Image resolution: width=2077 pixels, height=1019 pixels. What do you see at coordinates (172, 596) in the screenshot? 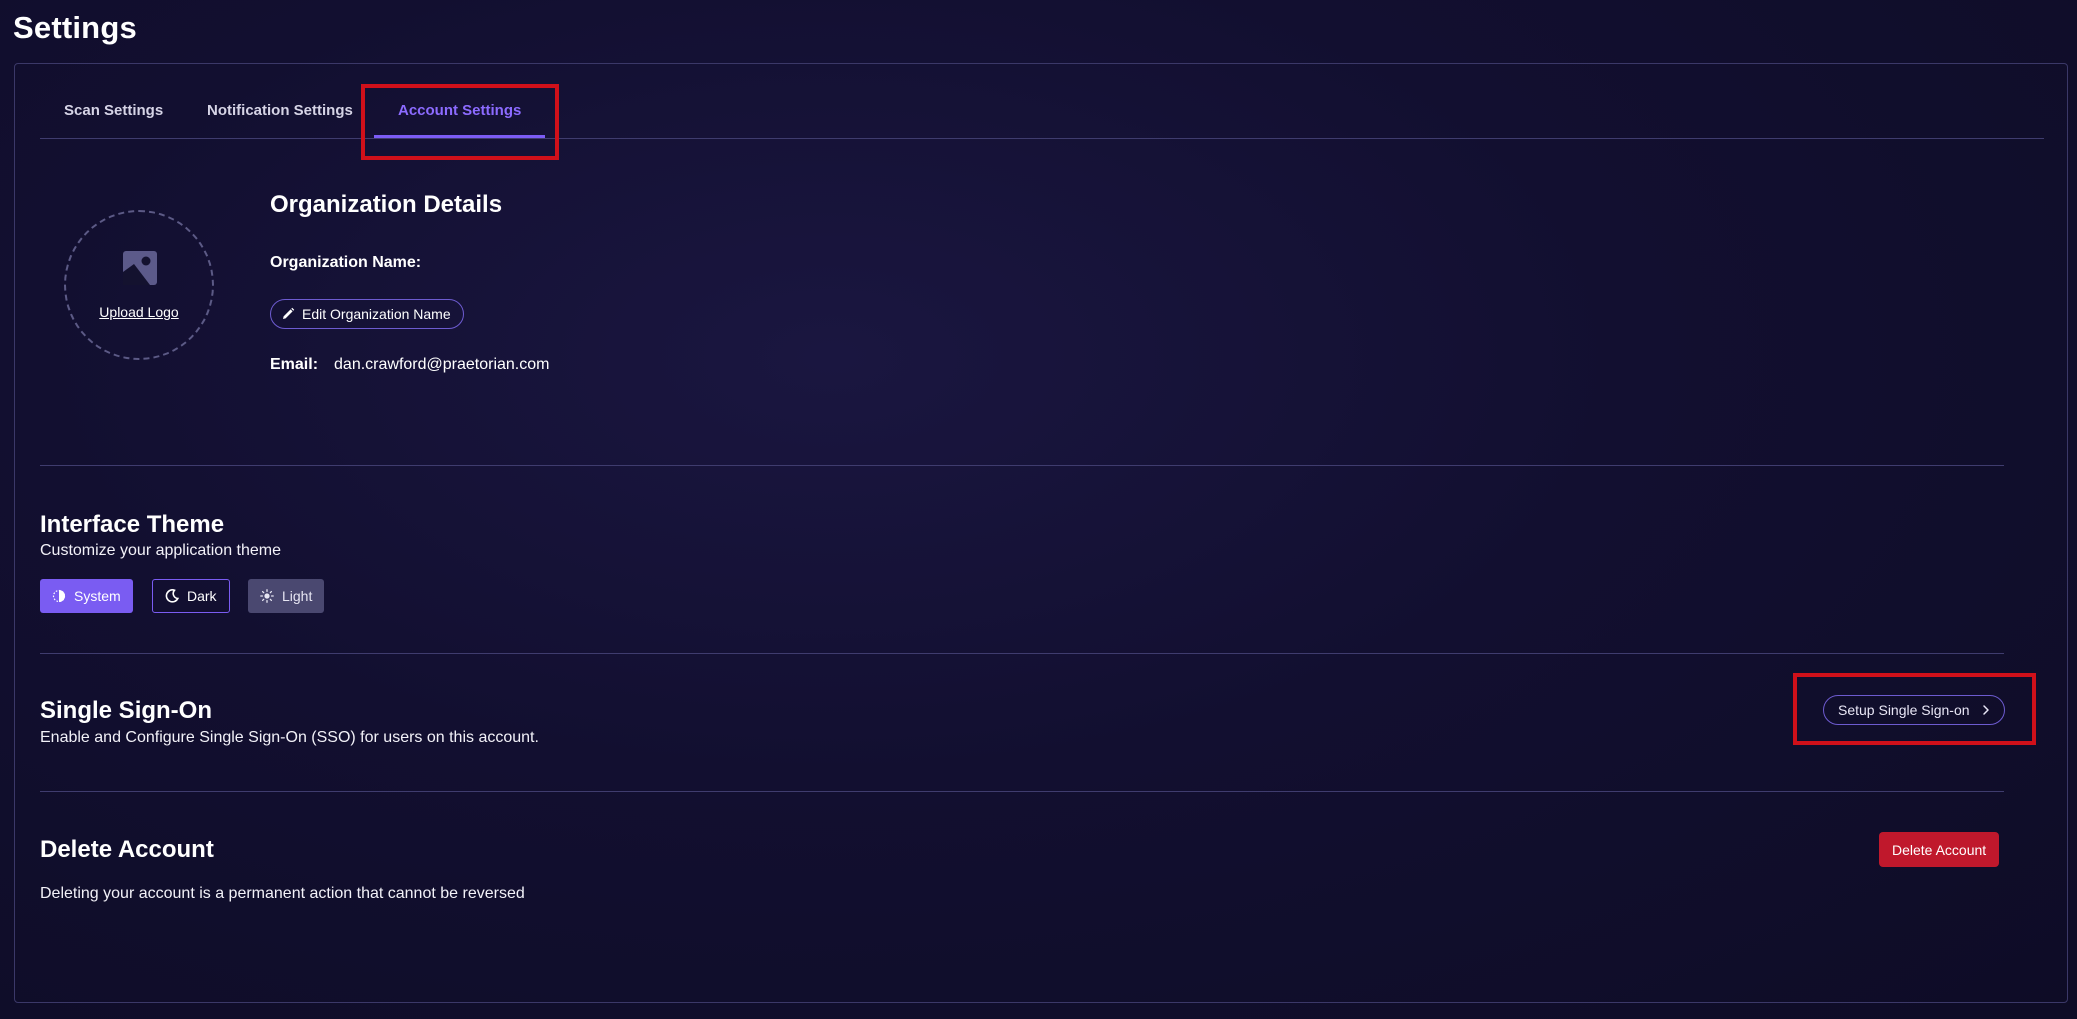
I see `moon-icon` at bounding box center [172, 596].